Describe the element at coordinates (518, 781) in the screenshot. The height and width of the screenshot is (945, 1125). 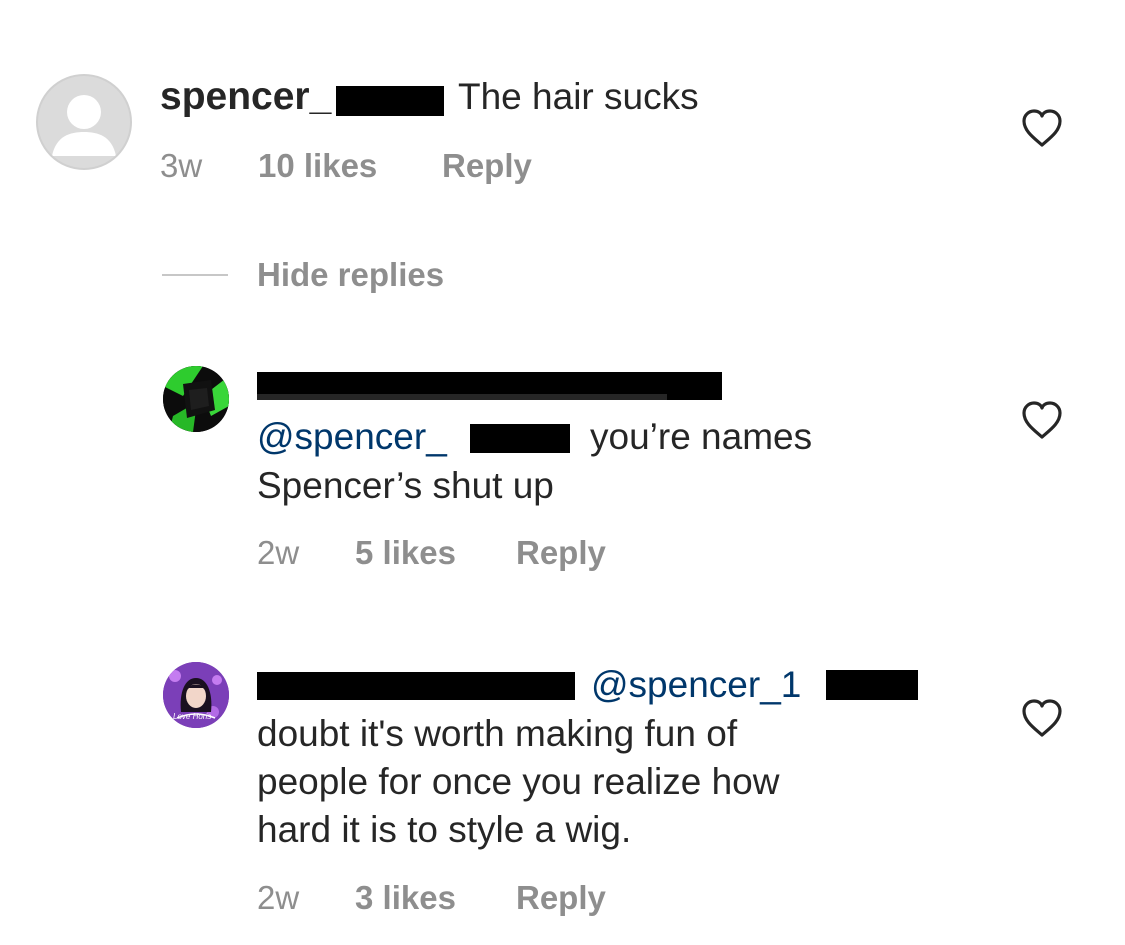
I see `reply-text-line: people for once you realize how` at that location.